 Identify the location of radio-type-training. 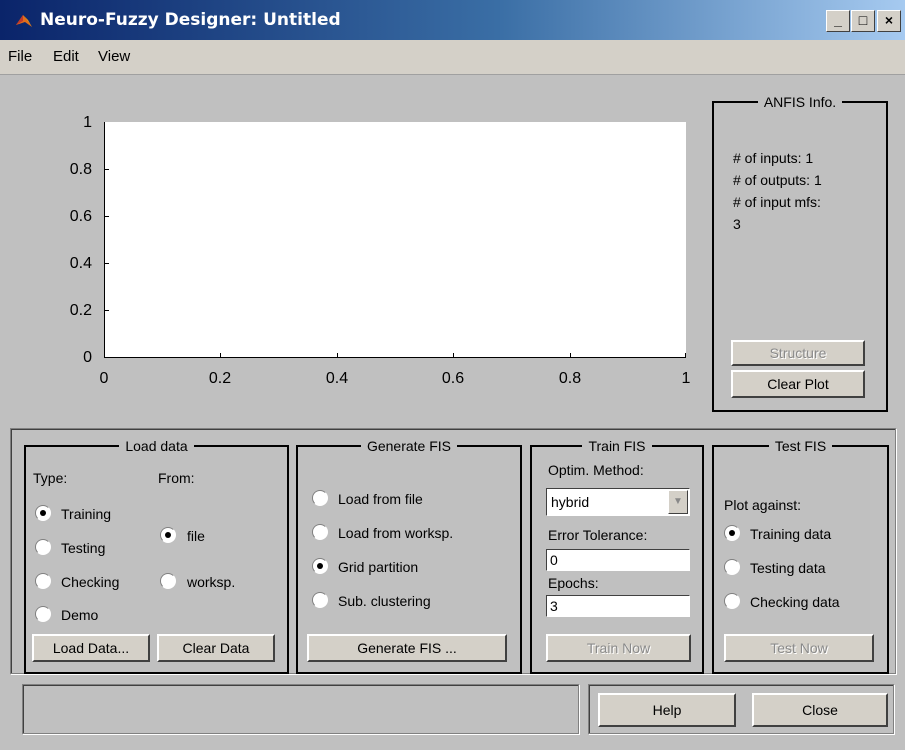
(43, 513).